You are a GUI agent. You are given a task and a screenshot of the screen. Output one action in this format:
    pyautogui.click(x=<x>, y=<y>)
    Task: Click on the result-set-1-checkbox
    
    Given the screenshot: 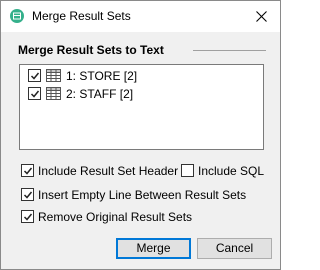 What is the action you would take?
    pyautogui.click(x=34, y=75)
    